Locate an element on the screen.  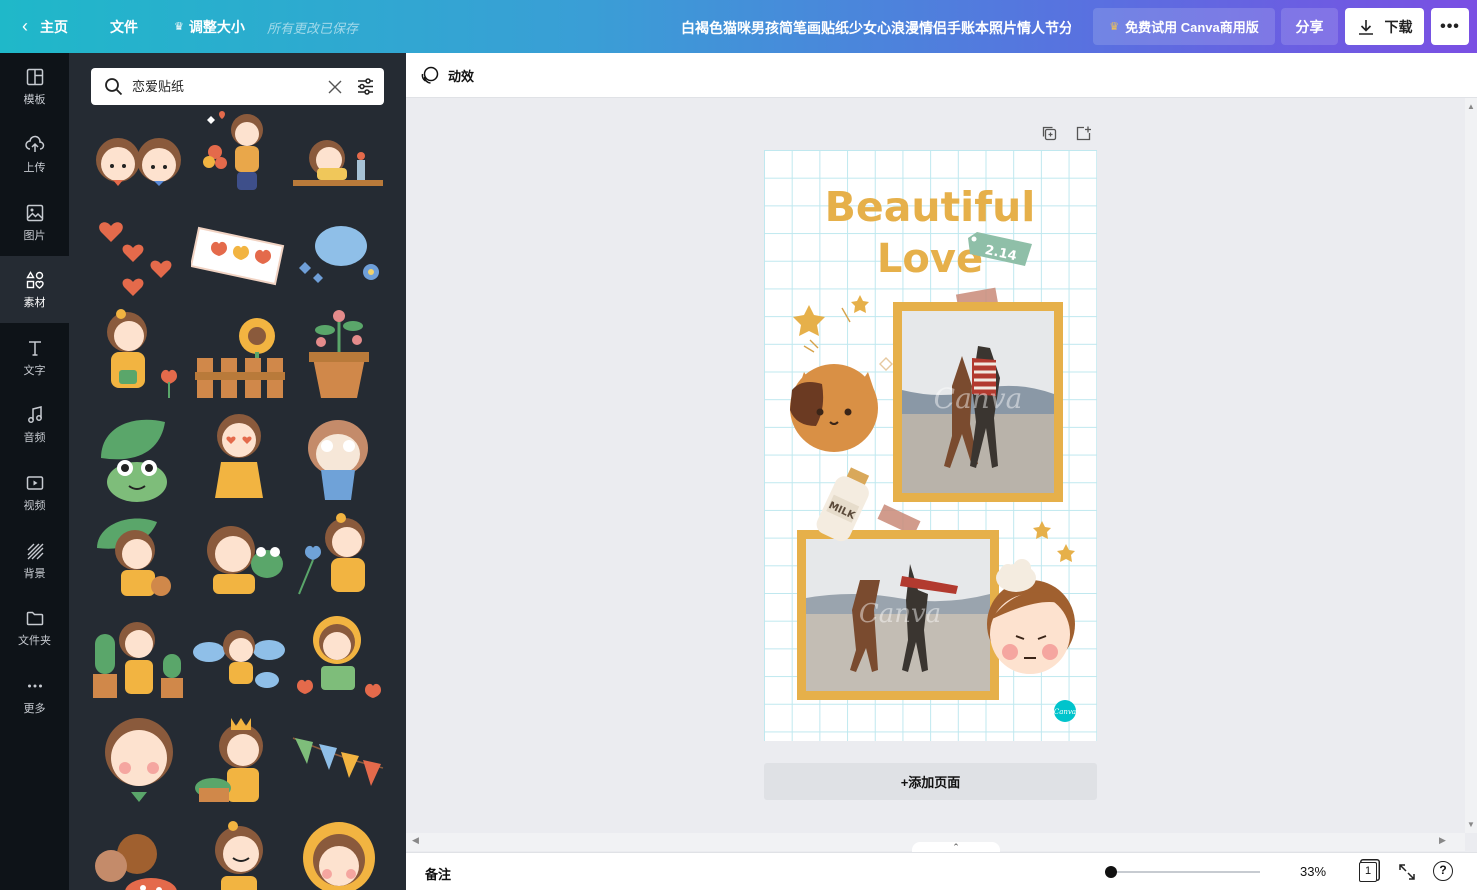
rail-label: 音频 is located at coordinates (34, 437).